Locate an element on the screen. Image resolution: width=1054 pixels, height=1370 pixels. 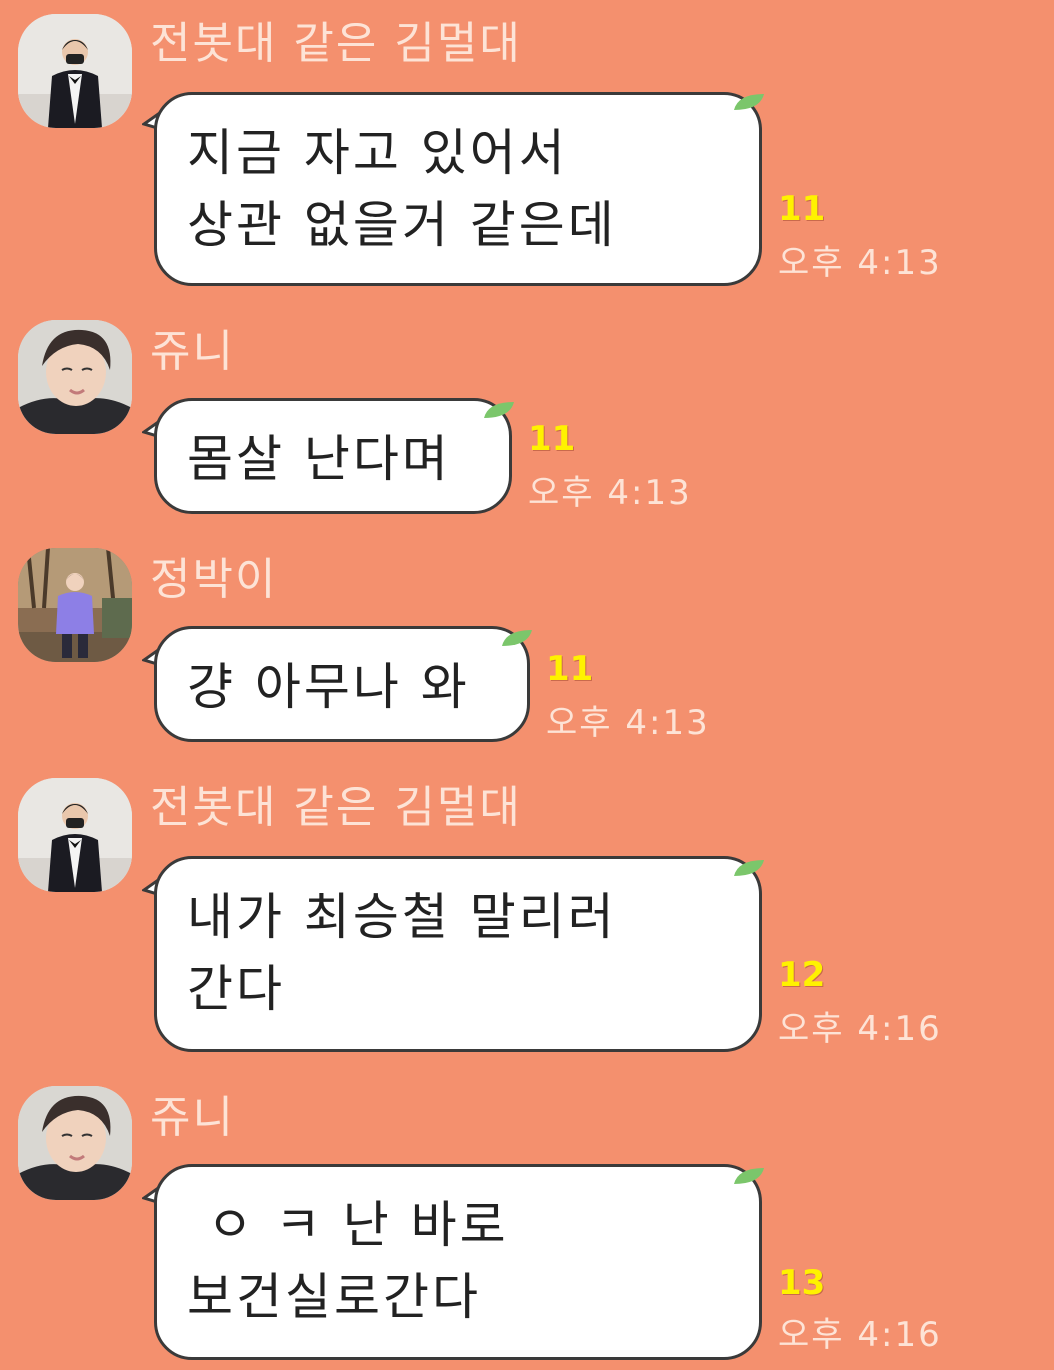
sender-name: 정박이 is located at coordinates (214, 579).